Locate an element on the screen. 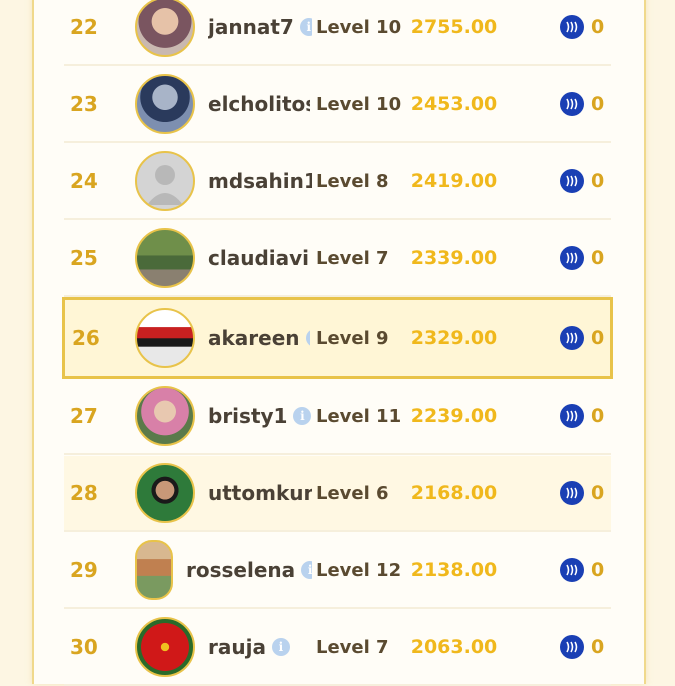  username-link: rauja i is located at coordinates (260, 647).